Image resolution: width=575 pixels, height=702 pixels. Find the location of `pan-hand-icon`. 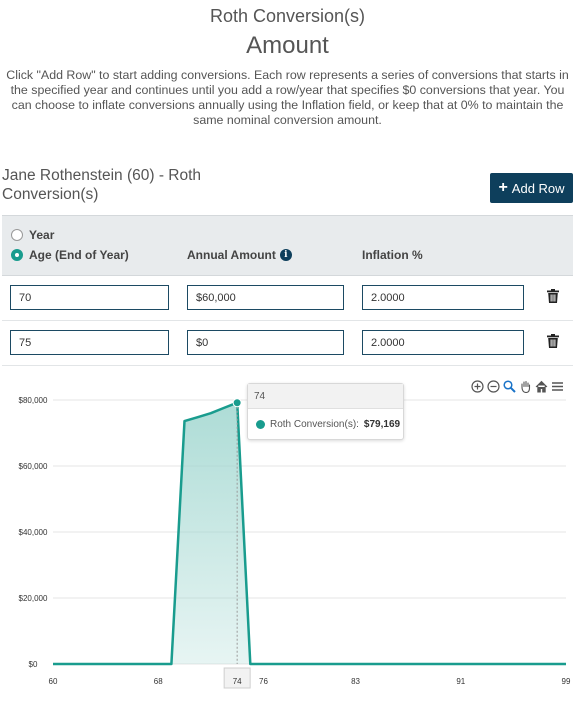

pan-hand-icon is located at coordinates (525, 386).